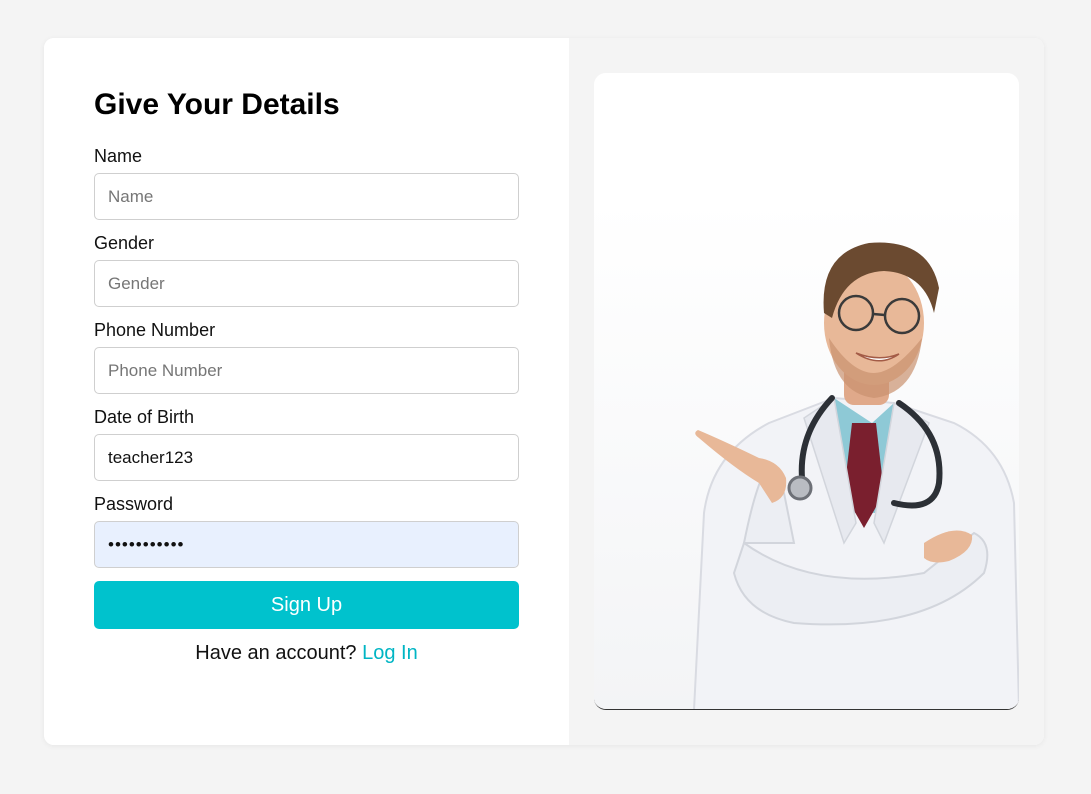 This screenshot has width=1091, height=794. What do you see at coordinates (144, 417) in the screenshot?
I see `dob-label: Date of Birth` at bounding box center [144, 417].